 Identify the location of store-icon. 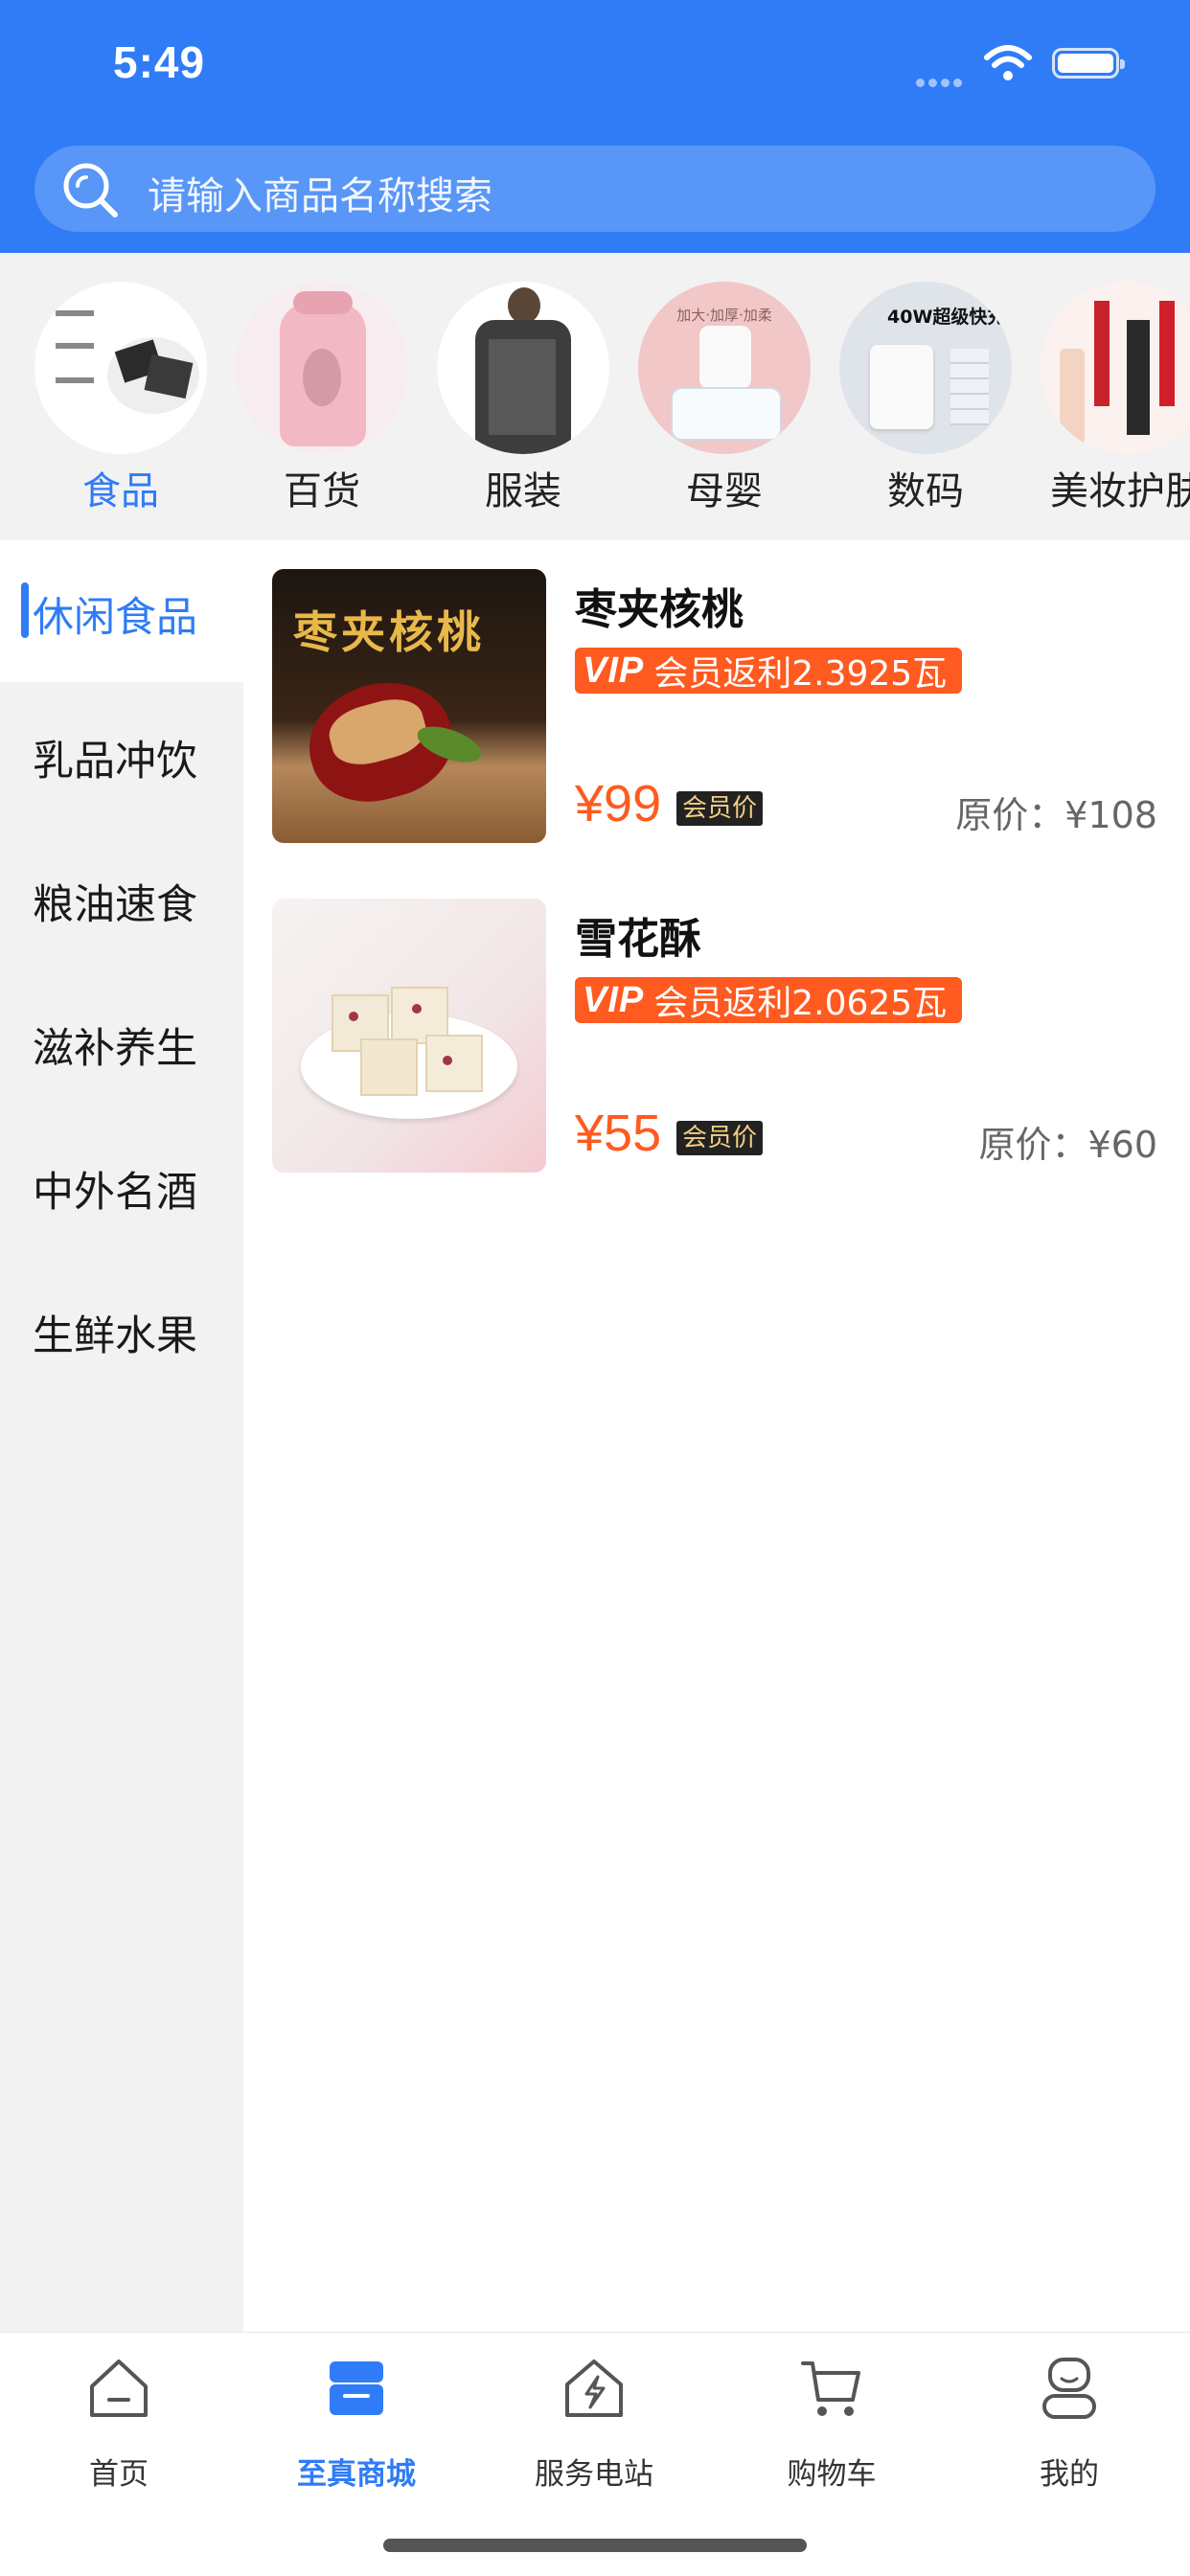
(357, 2388).